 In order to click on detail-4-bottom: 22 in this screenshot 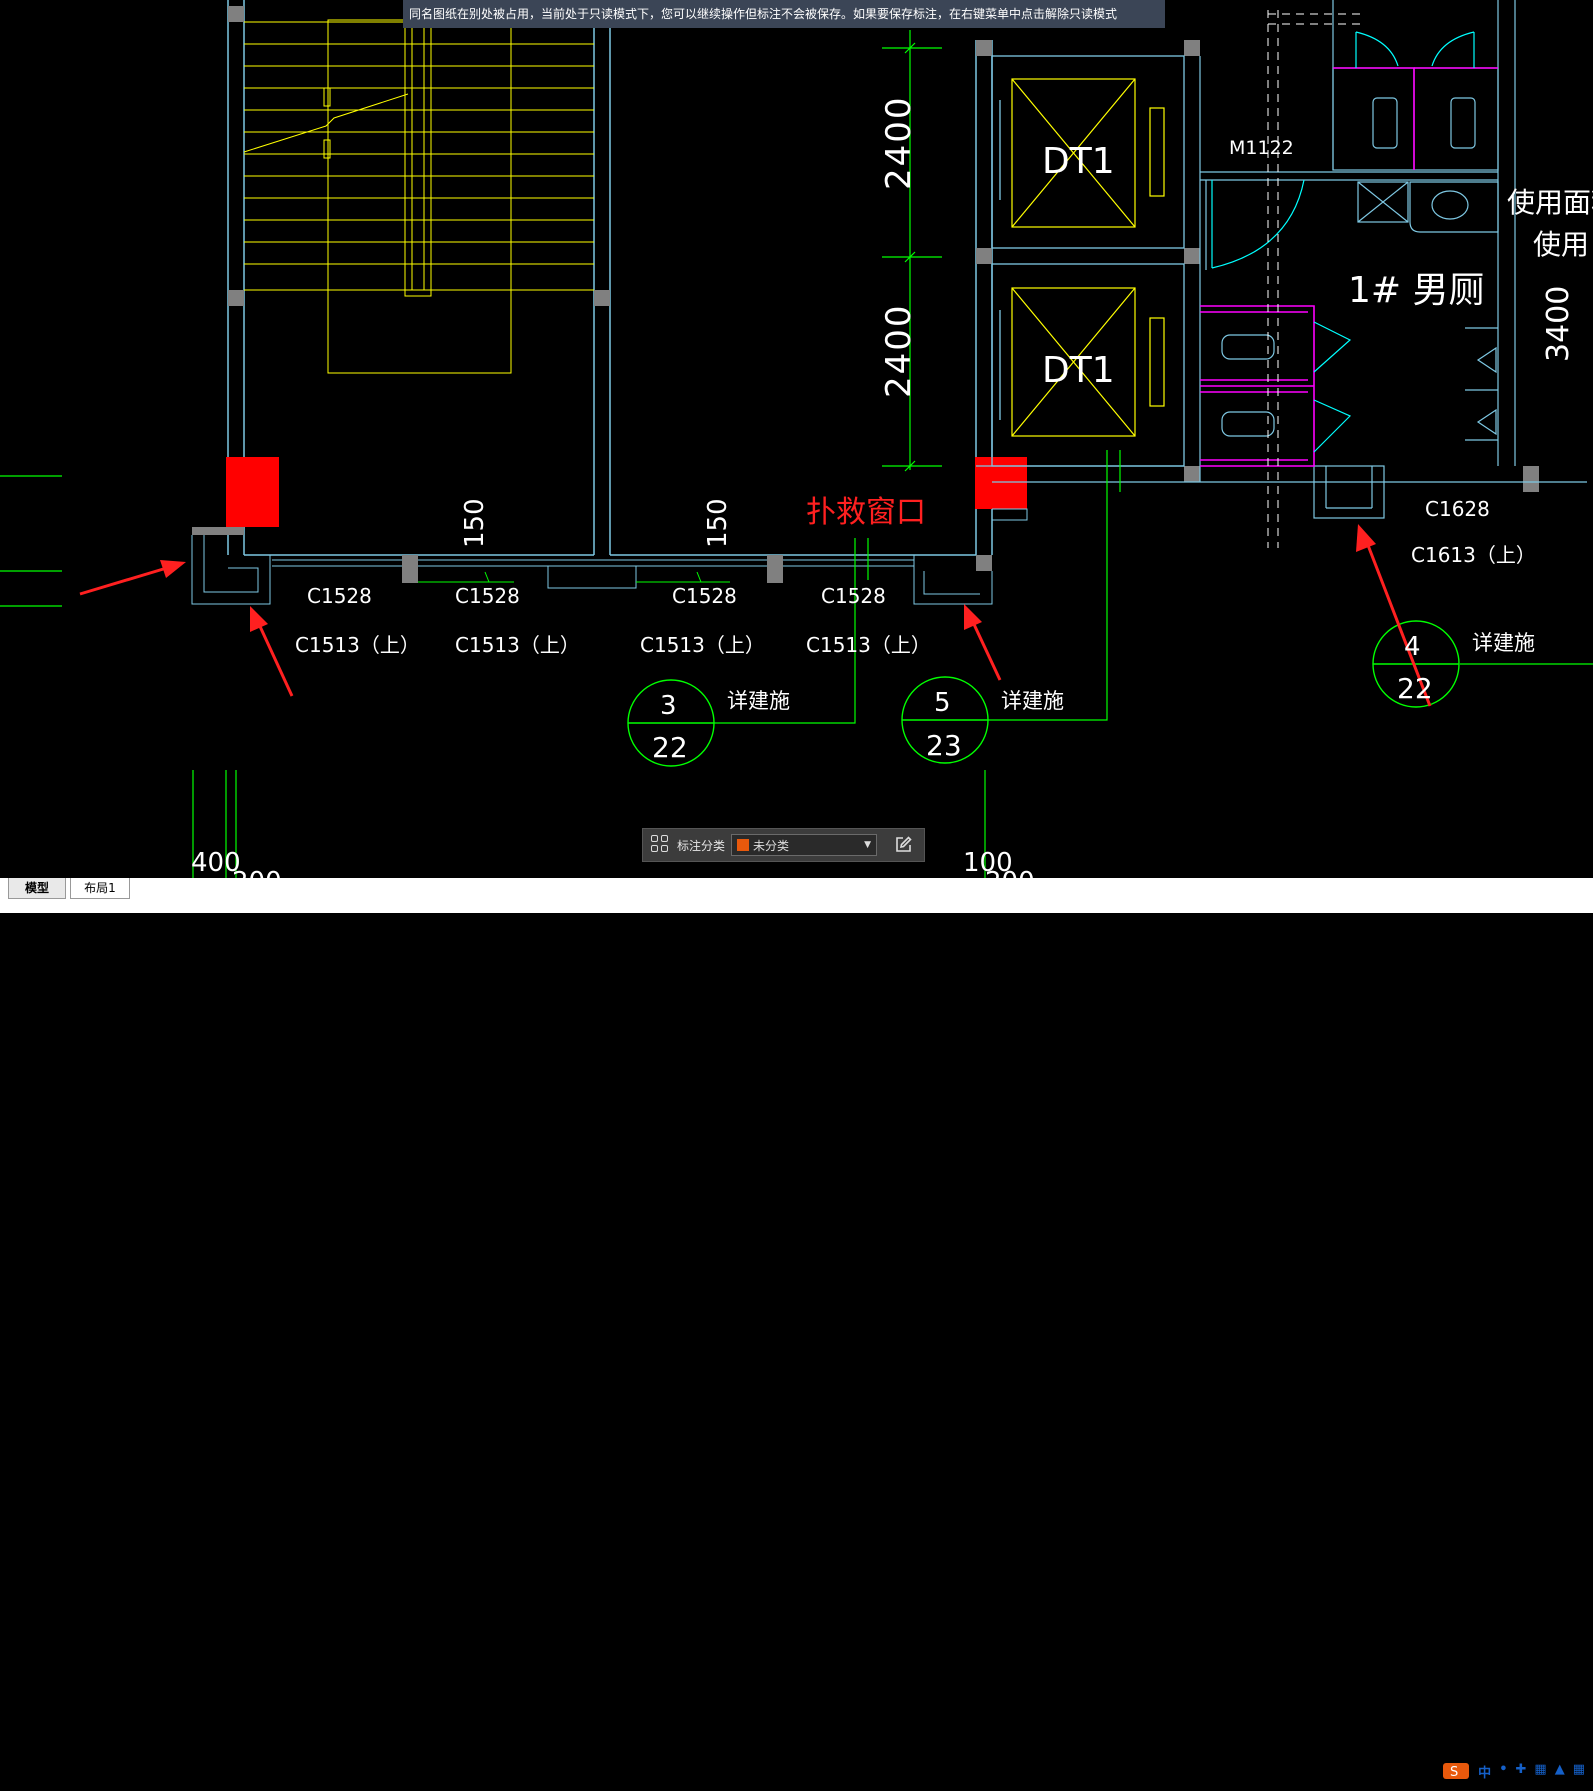, I will do `click(1415, 688)`.